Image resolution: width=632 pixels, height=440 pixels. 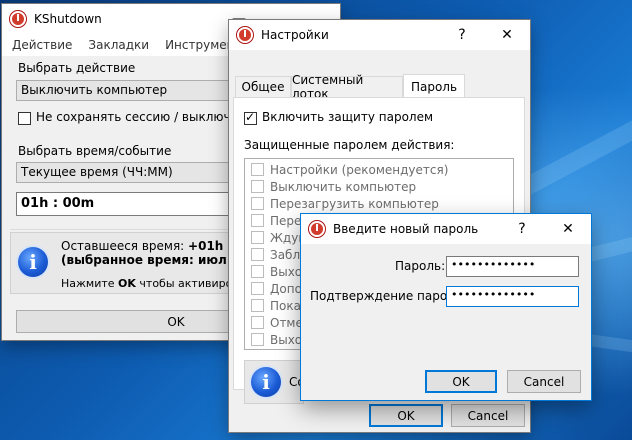 I want to click on settings-app-icon, so click(x=245, y=35).